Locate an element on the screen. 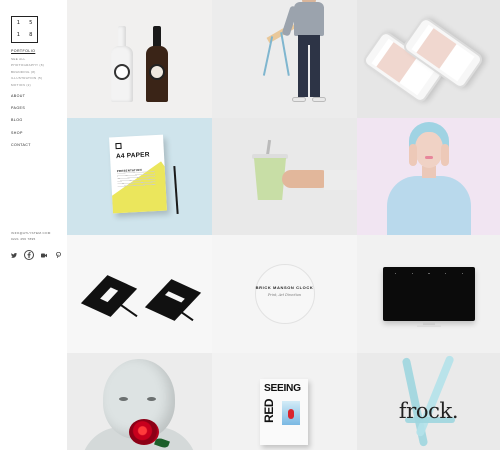 This screenshot has width=500, height=450. portfolio-tile-chair-man is located at coordinates (284, 59).